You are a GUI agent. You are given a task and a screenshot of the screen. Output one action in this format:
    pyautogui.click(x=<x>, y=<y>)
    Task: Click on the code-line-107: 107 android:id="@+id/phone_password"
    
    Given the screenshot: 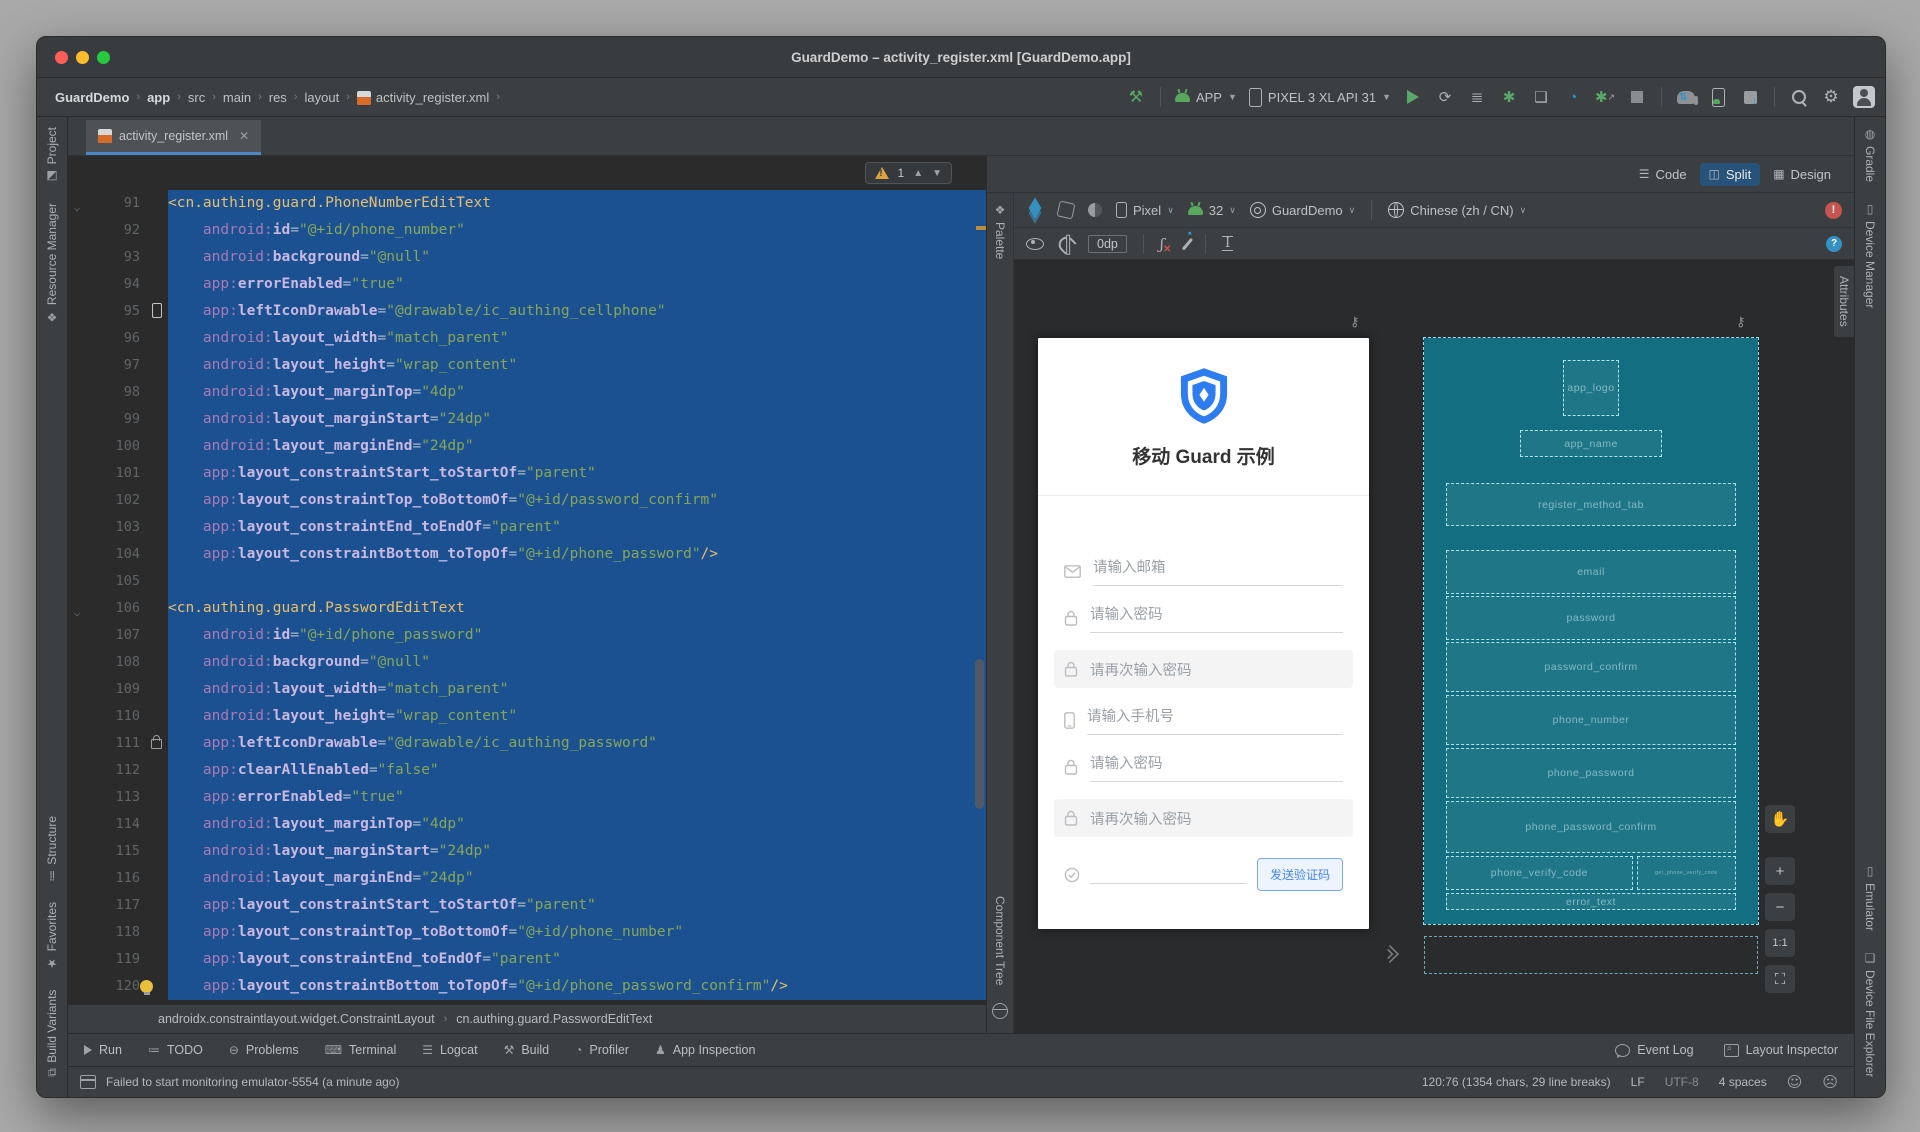 What is the action you would take?
    pyautogui.click(x=527, y=635)
    